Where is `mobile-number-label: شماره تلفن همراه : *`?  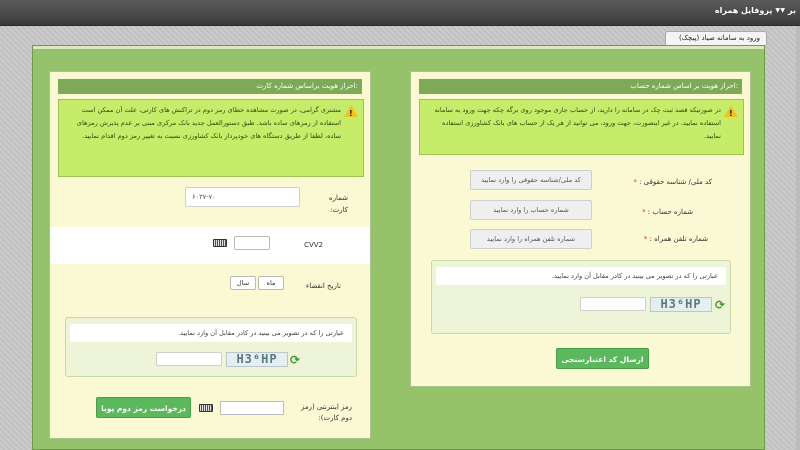
mobile-number-label: شماره تلفن همراه : * is located at coordinates (675, 239).